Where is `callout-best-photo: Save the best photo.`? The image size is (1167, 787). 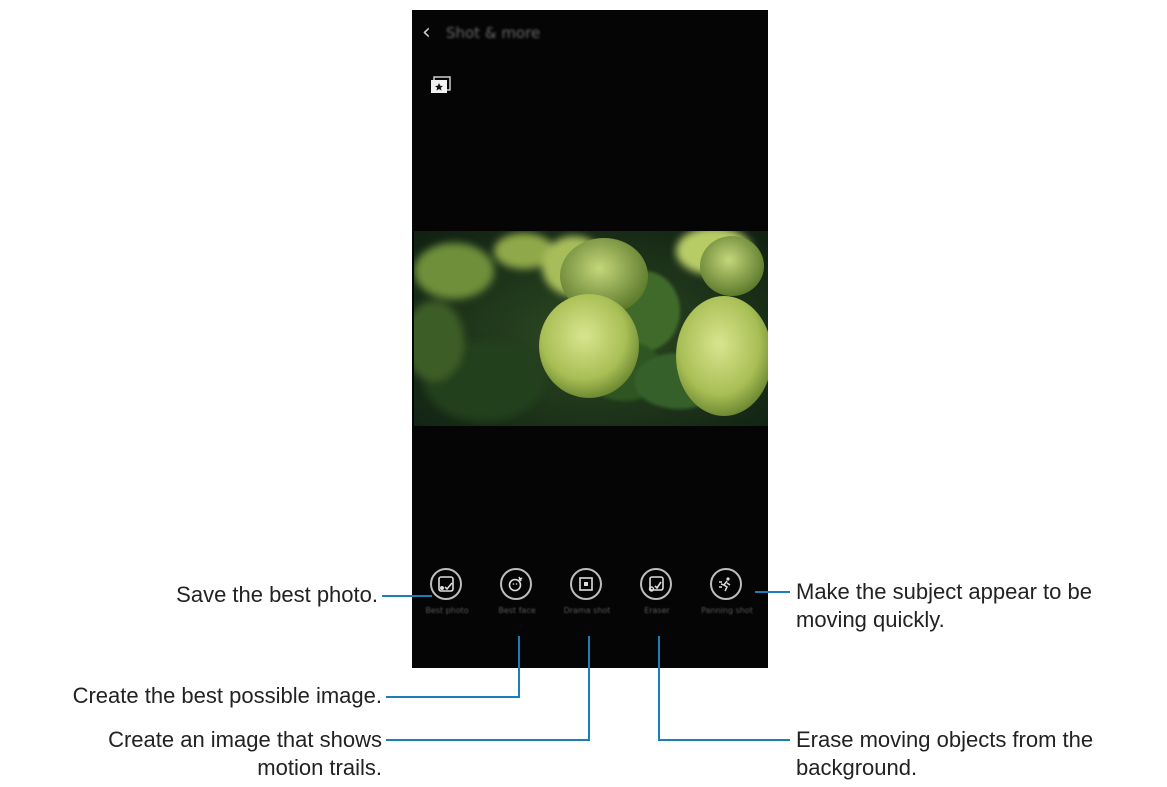
callout-best-photo: Save the best photo. is located at coordinates (277, 594).